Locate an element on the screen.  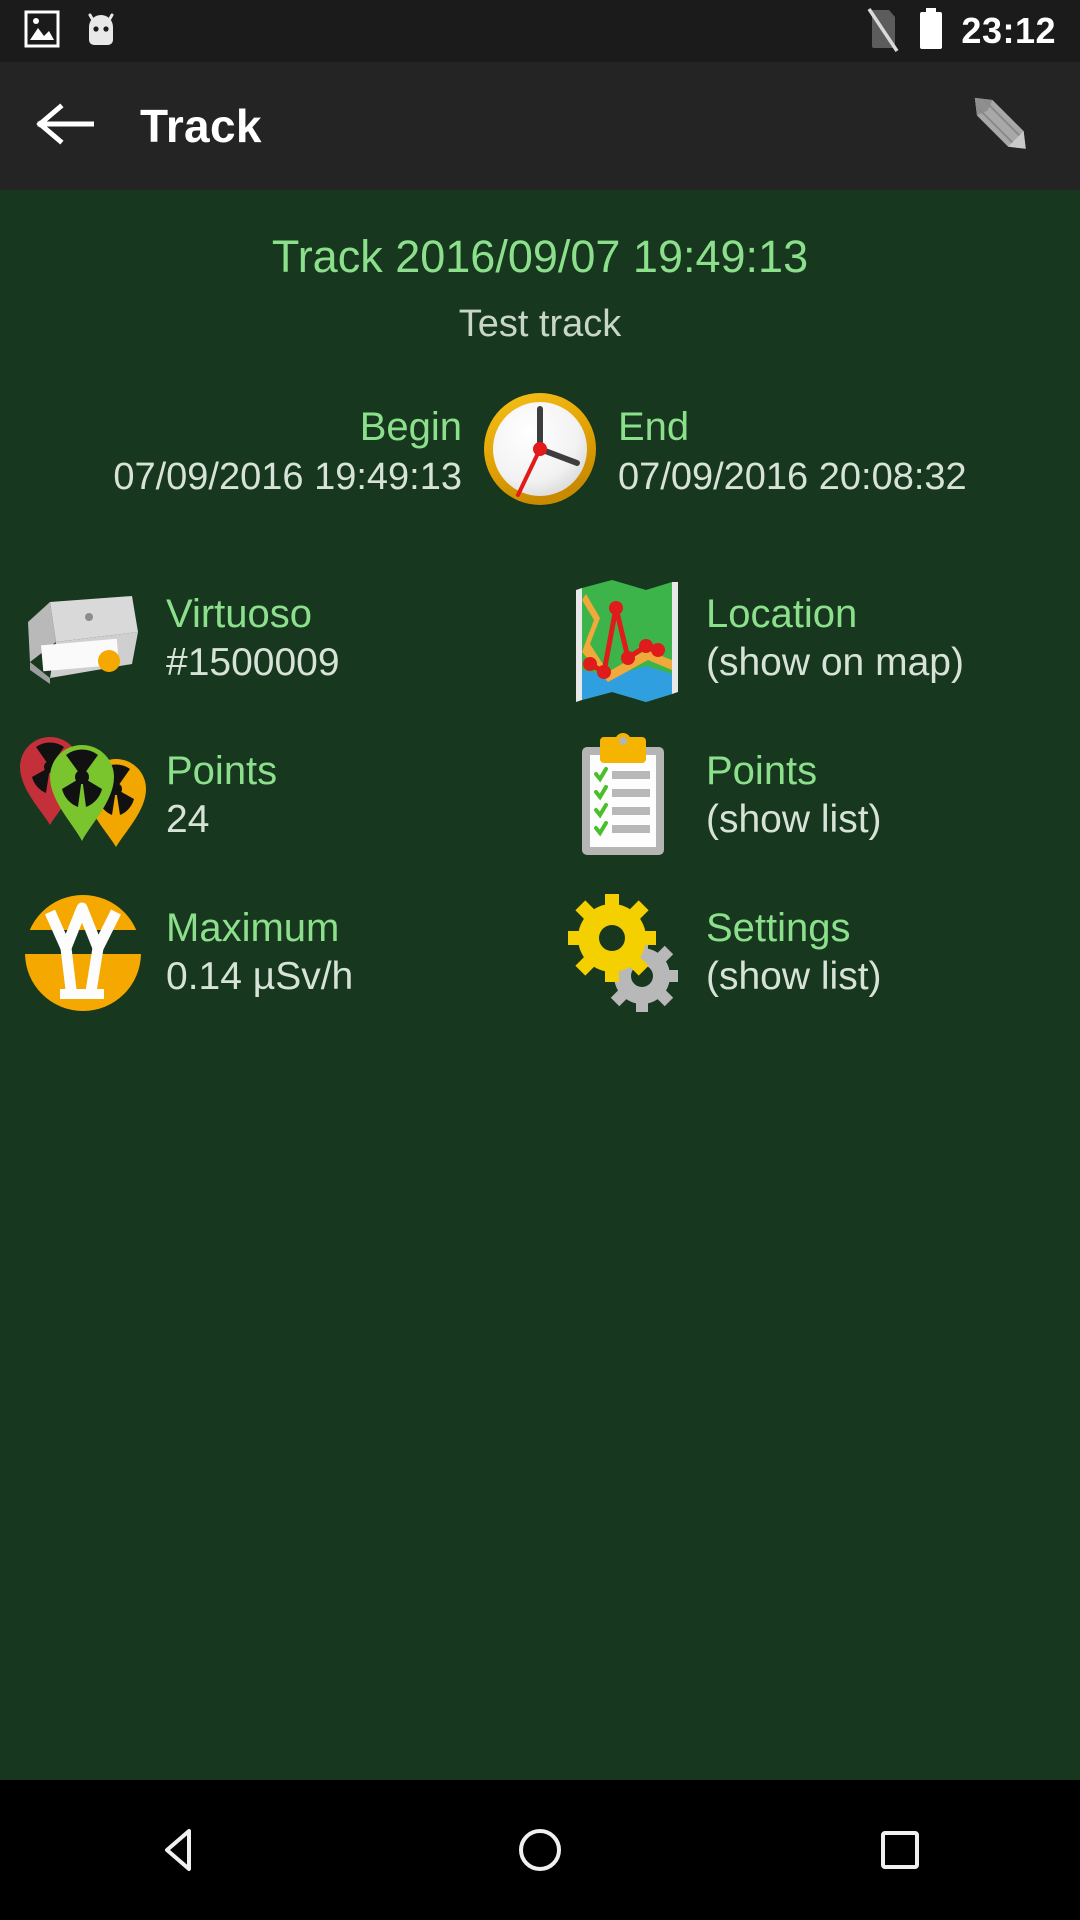
status-bar-system-icons: 23:12 is located at coordinates (959, 31).